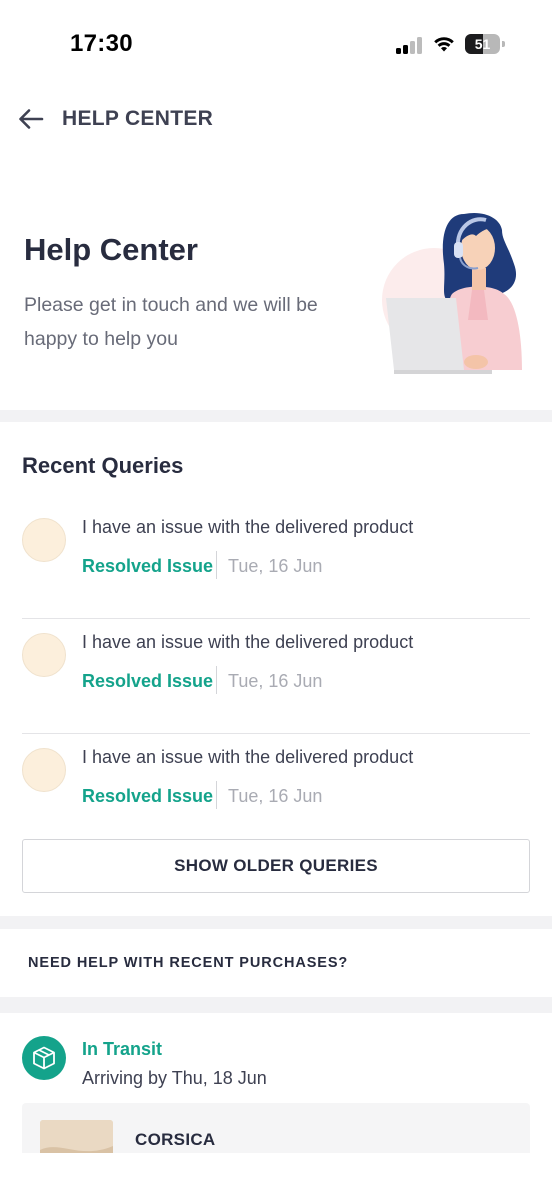 Image resolution: width=552 pixels, height=1200 pixels. Describe the element at coordinates (188, 963) in the screenshot. I see `recent-purchases-title: NEED HELP WITH RECENT PURCHASES?` at that location.